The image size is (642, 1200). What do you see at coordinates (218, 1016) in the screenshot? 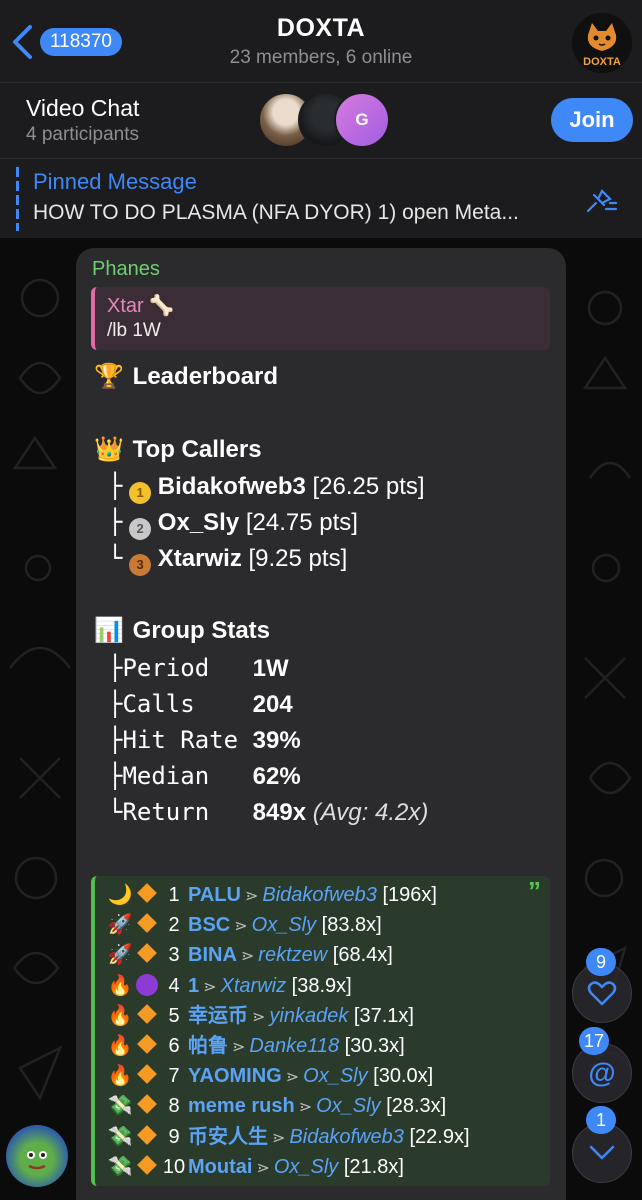
I see `token-link: 幸运币` at bounding box center [218, 1016].